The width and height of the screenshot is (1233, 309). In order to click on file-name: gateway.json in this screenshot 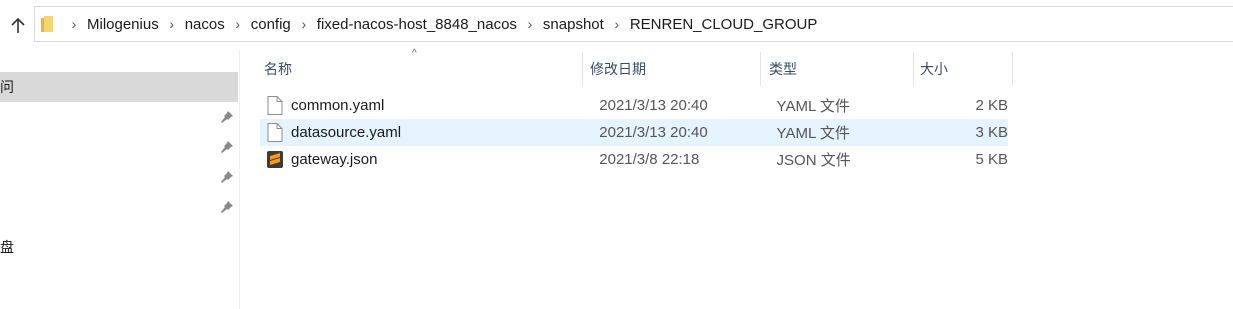, I will do `click(334, 159)`.